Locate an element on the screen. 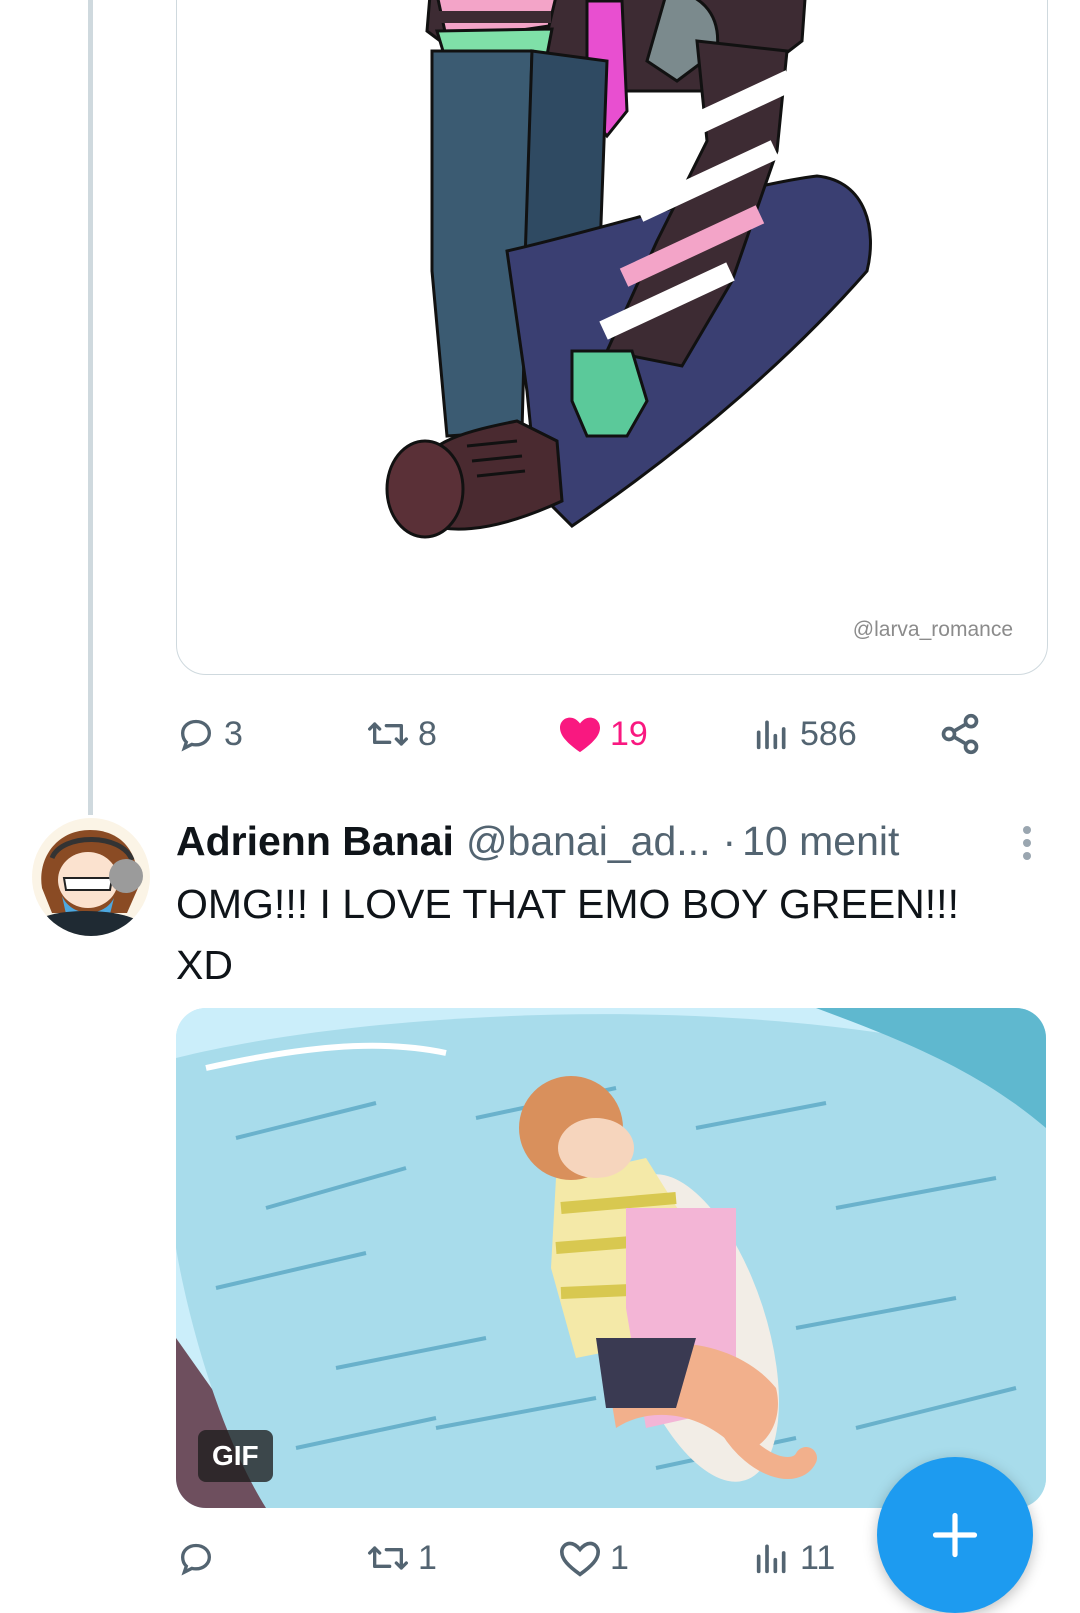  reply-button: 3 is located at coordinates (209, 734).